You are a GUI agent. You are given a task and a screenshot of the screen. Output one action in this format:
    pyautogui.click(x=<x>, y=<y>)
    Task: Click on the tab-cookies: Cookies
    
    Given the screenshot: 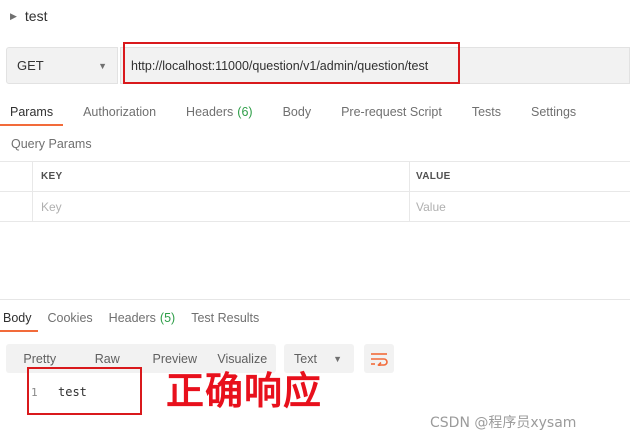 What is the action you would take?
    pyautogui.click(x=70, y=318)
    